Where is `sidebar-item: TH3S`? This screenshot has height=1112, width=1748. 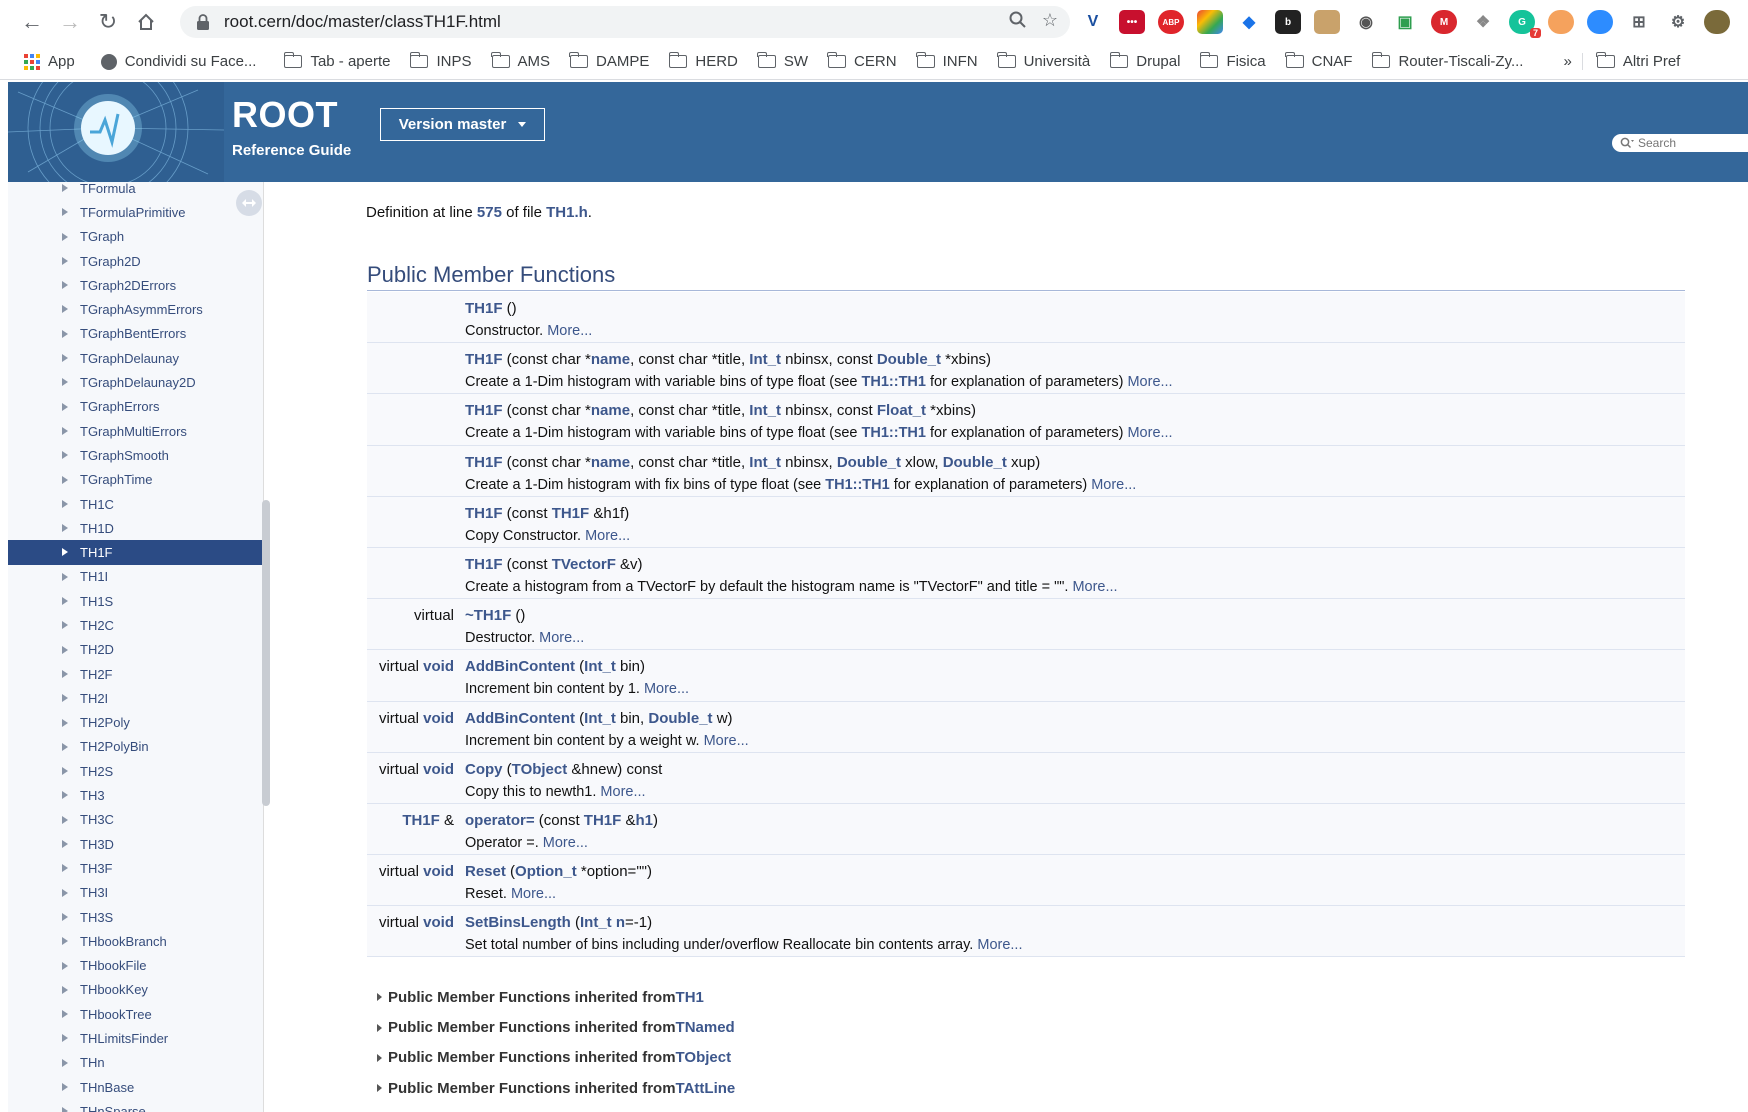 sidebar-item: TH3S is located at coordinates (135, 917).